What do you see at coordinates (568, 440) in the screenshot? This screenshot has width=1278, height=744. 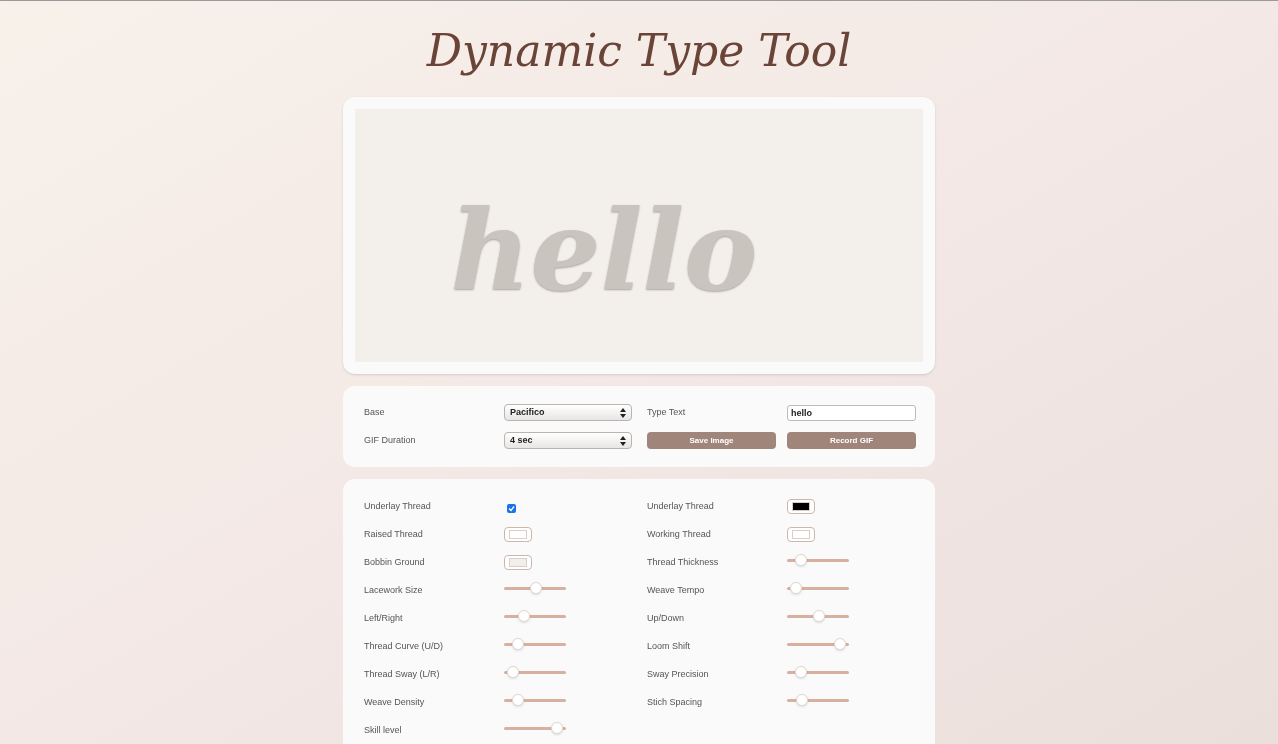 I see `duration-select: 4 sec` at bounding box center [568, 440].